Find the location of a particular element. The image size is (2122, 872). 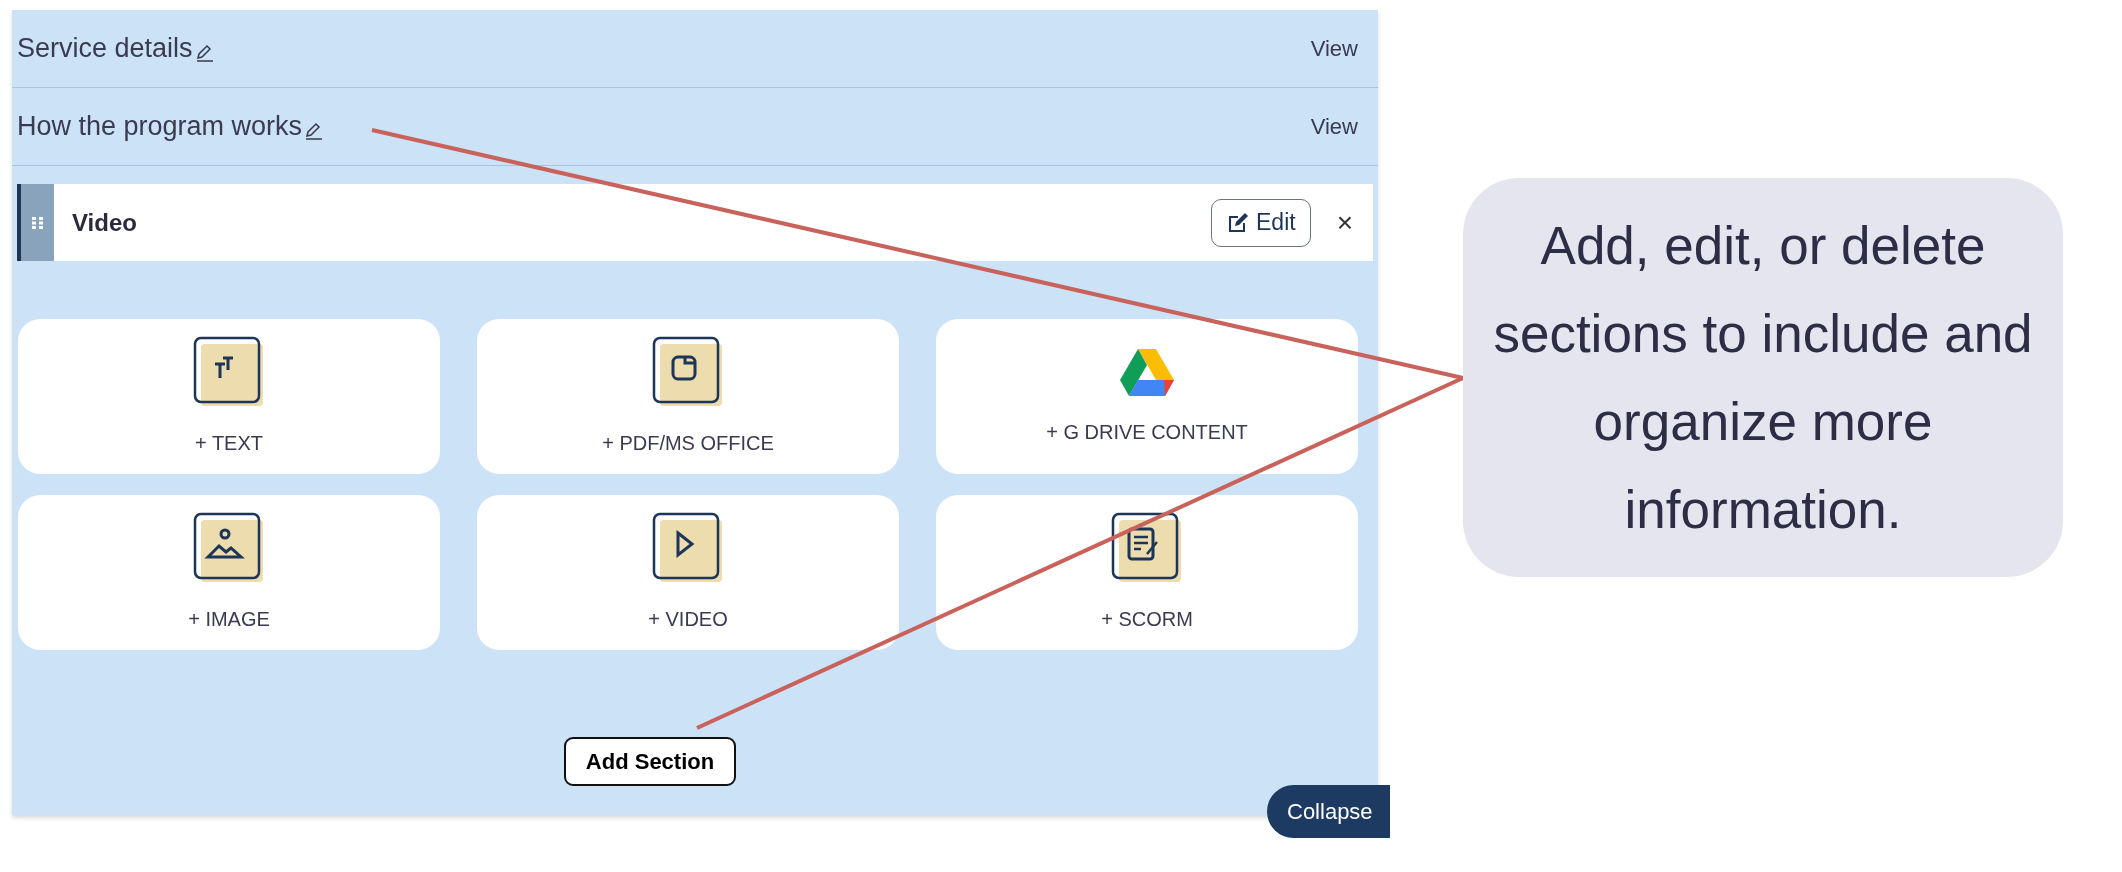

edit-icon is located at coordinates (1238, 222).